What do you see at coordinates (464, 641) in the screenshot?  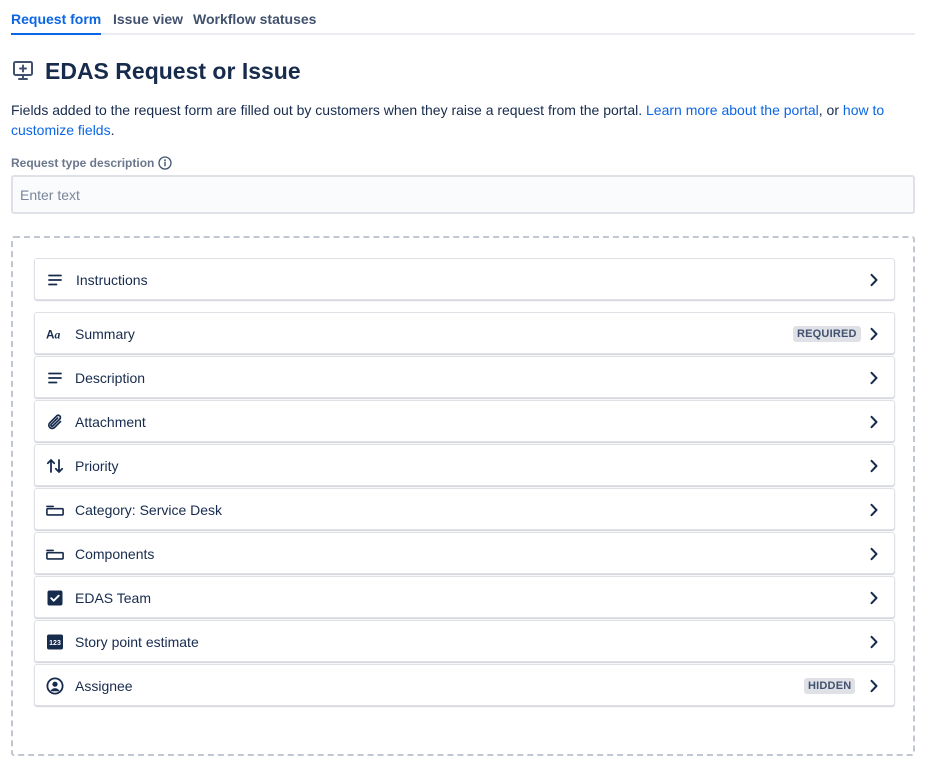 I see `field-row-story-point-estimate: 123 Story point estimate` at bounding box center [464, 641].